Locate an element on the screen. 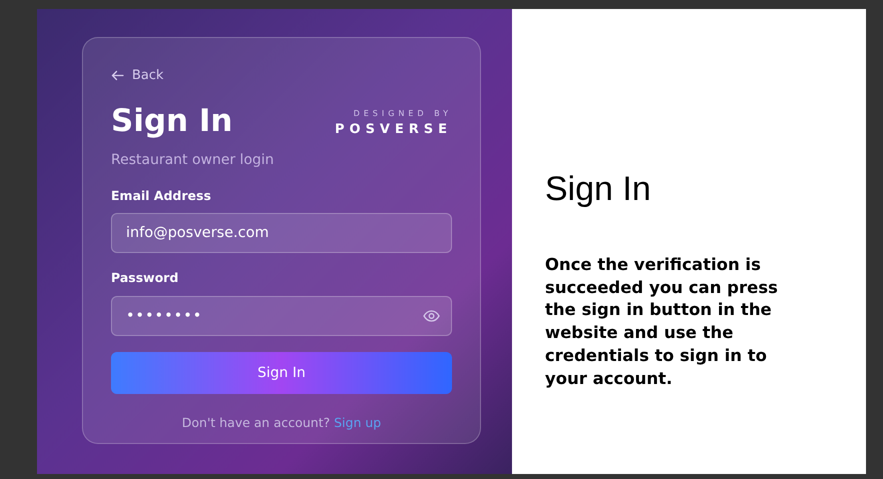  sign-in-button: Sign In is located at coordinates (281, 373).